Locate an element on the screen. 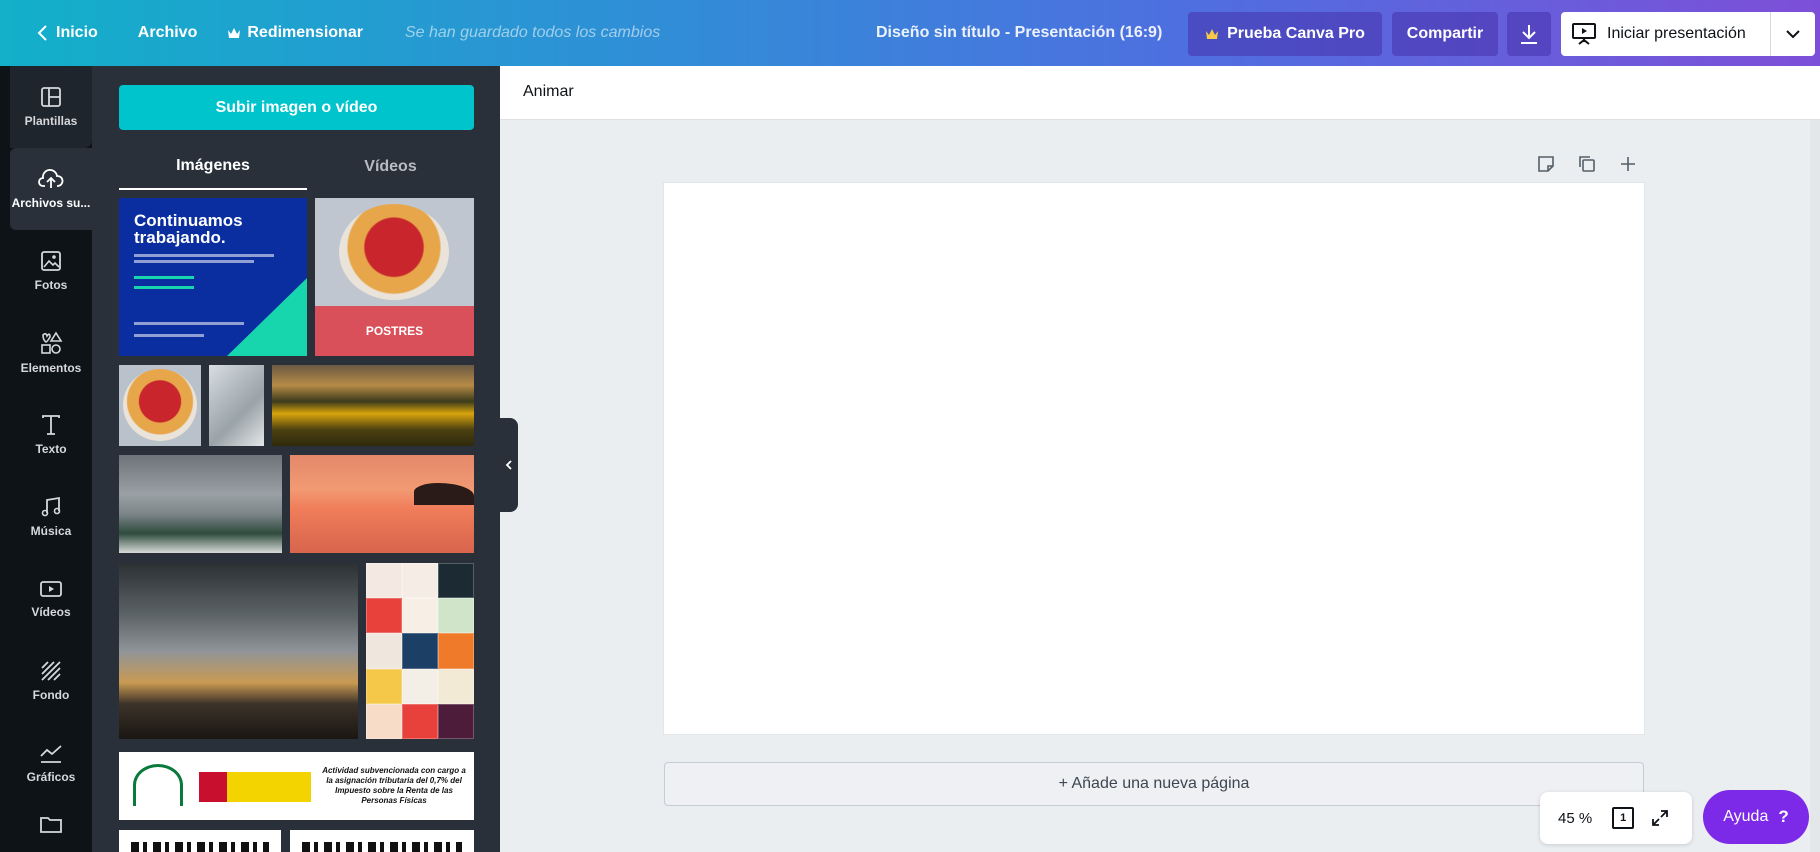 The height and width of the screenshot is (852, 1820). page-count-button: 1 is located at coordinates (1623, 818).